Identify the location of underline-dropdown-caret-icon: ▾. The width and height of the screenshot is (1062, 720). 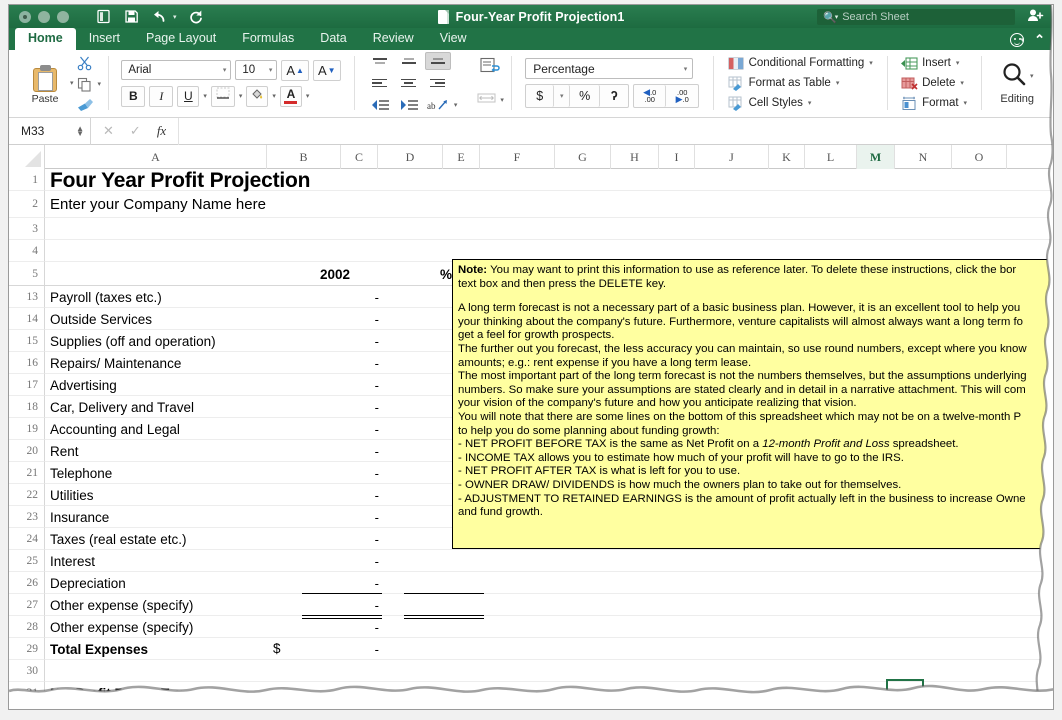
(205, 96).